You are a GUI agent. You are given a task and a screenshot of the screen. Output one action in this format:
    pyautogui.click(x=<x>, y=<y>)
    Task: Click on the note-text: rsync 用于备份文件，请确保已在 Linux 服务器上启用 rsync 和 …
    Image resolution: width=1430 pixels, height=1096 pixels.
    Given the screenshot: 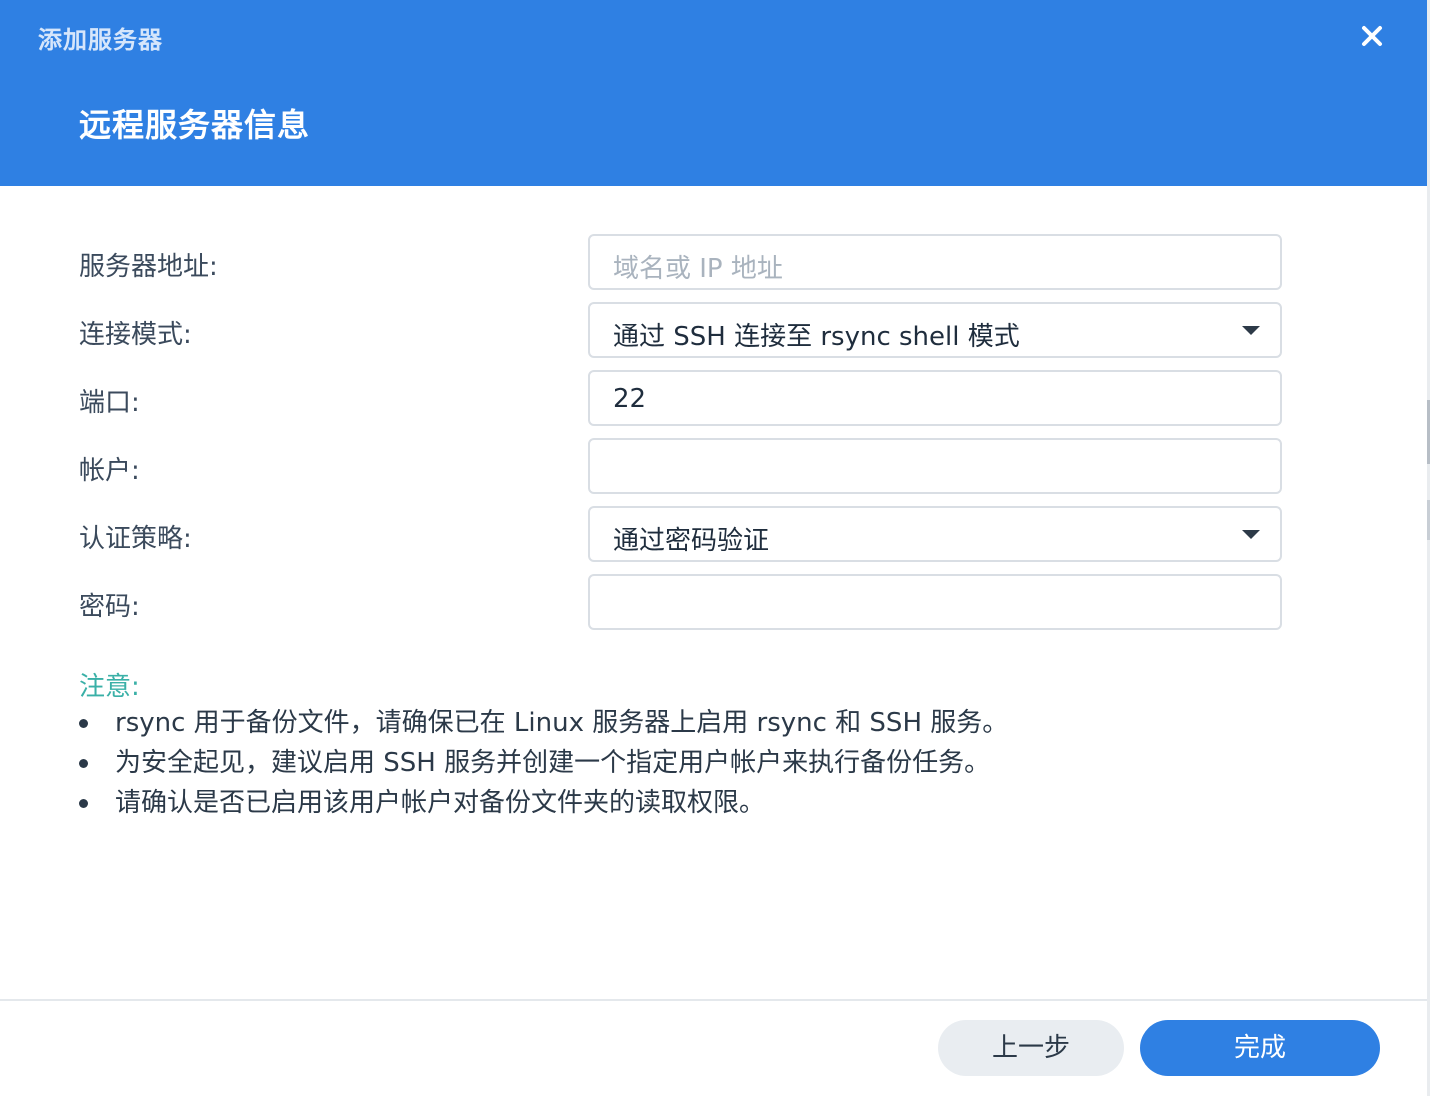 What is the action you would take?
    pyautogui.click(x=562, y=723)
    